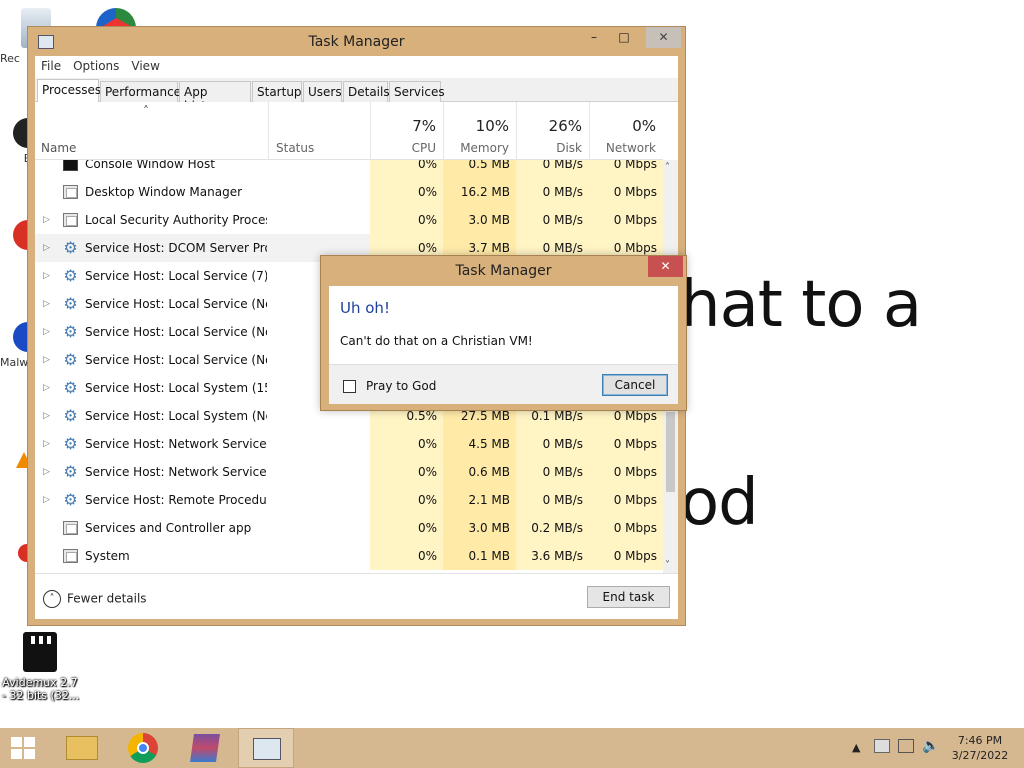  I want to click on cancel-button: Cancel, so click(635, 385).